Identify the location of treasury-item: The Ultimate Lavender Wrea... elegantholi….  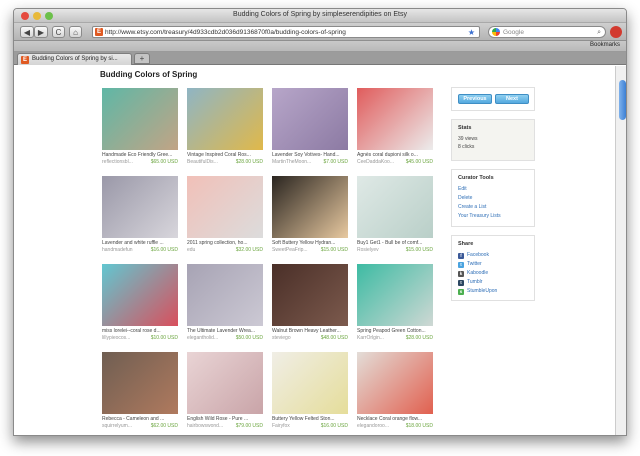
(225, 303).